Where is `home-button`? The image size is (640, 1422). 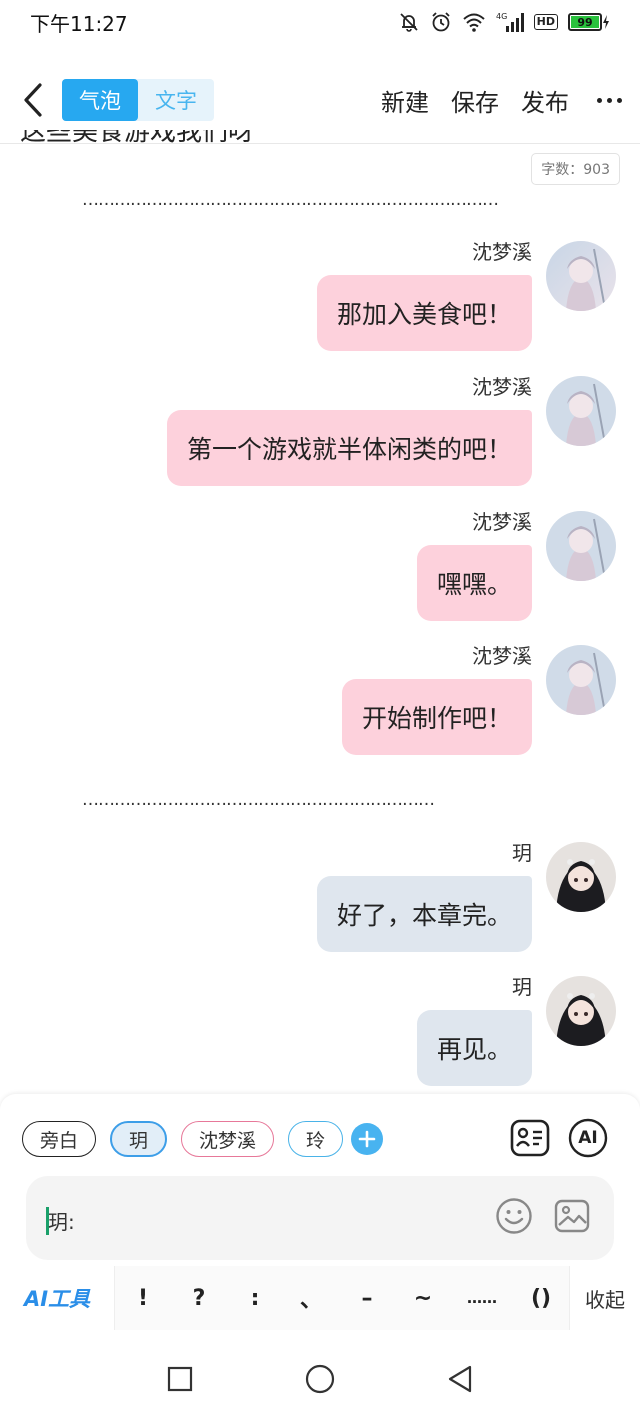 home-button is located at coordinates (320, 1379).